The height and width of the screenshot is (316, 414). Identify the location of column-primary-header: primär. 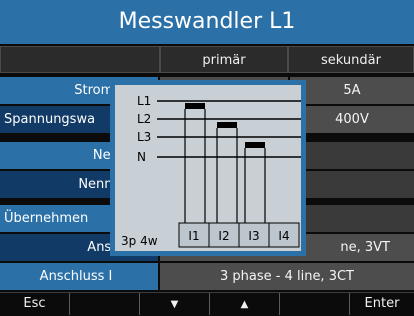
(224, 59).